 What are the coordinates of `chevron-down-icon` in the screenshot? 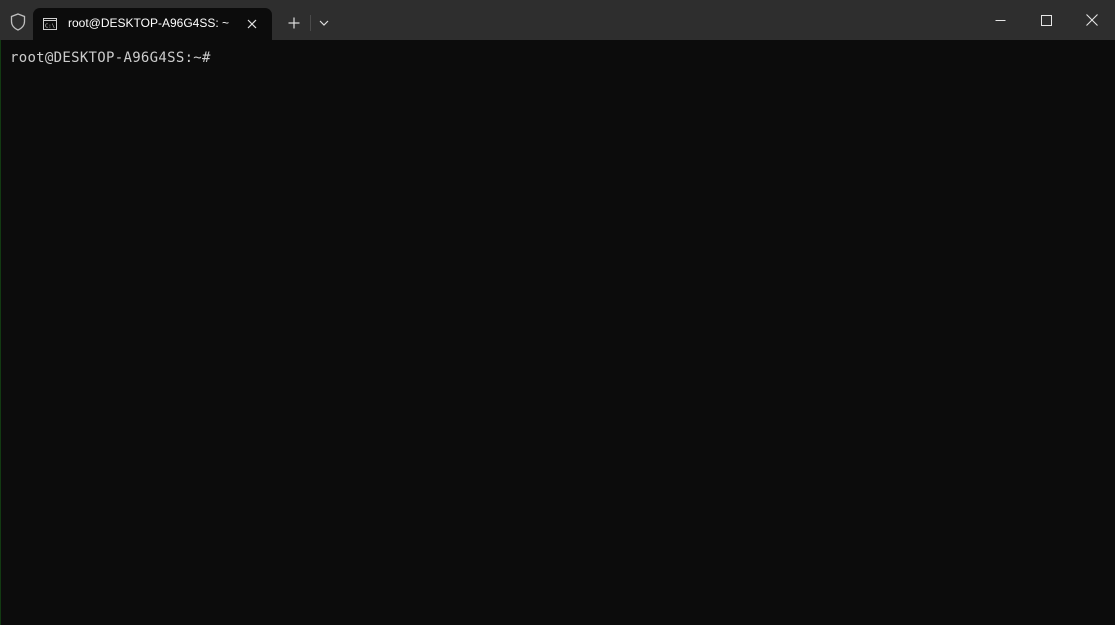 It's located at (324, 23).